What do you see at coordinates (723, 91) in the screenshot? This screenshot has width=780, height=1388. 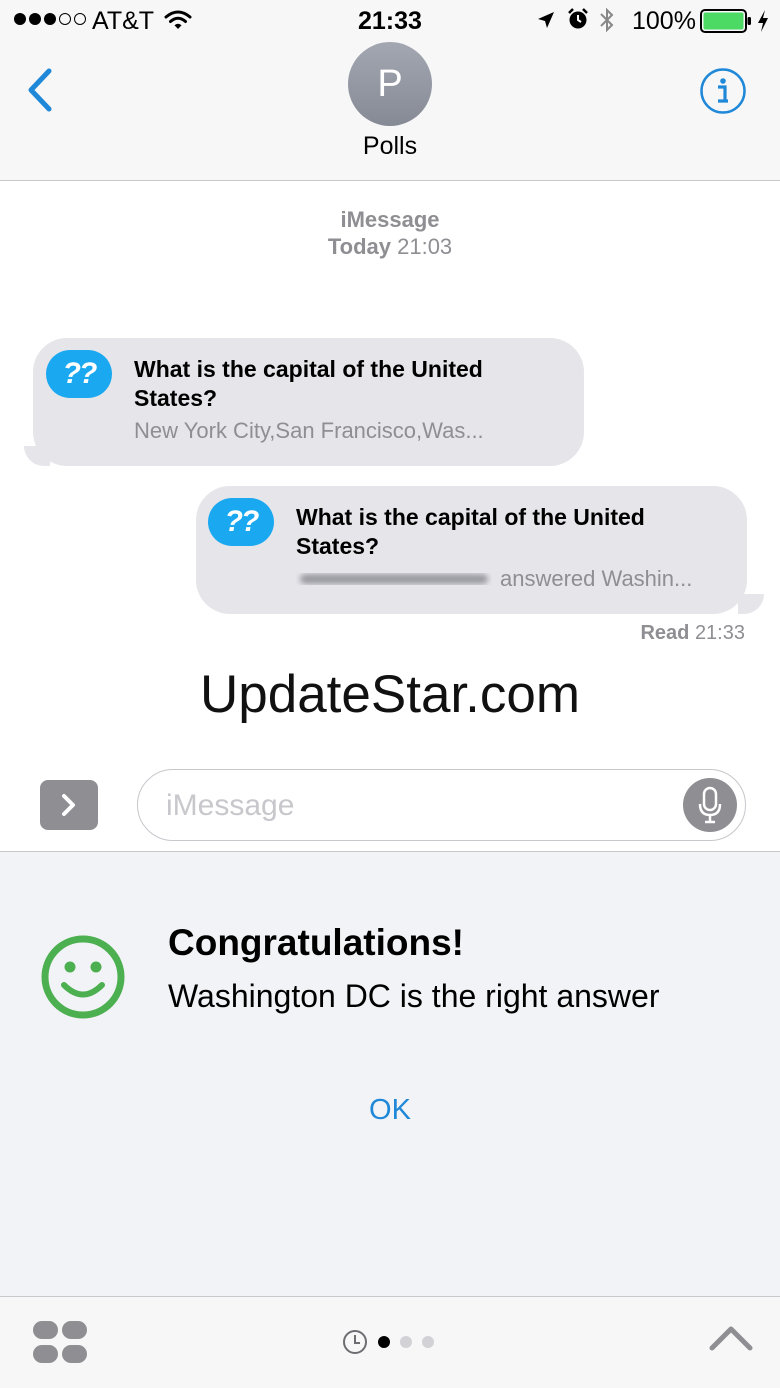 I see `info-icon` at bounding box center [723, 91].